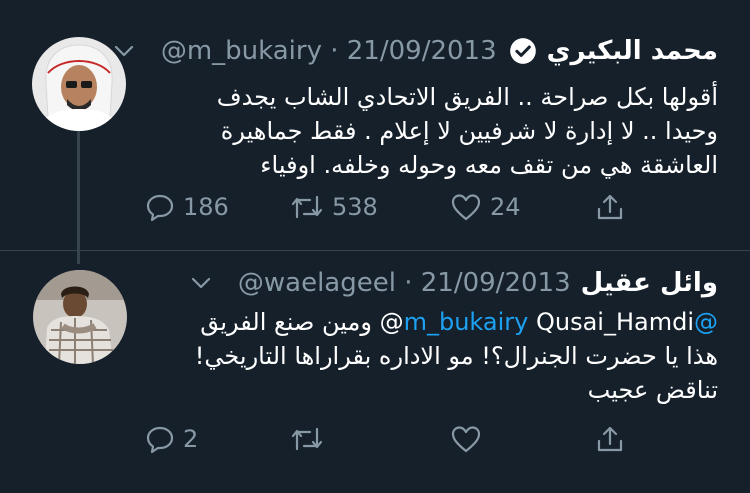 The image size is (750, 493). What do you see at coordinates (241, 51) in the screenshot?
I see `handle: @m_bukairy` at bounding box center [241, 51].